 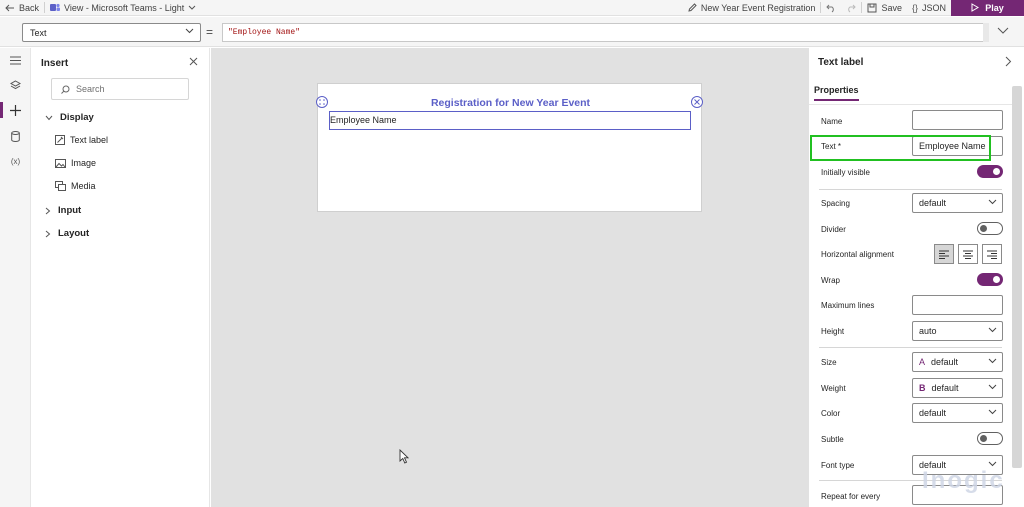 What do you see at coordinates (957, 413) in the screenshot?
I see `color-dropdown: default` at bounding box center [957, 413].